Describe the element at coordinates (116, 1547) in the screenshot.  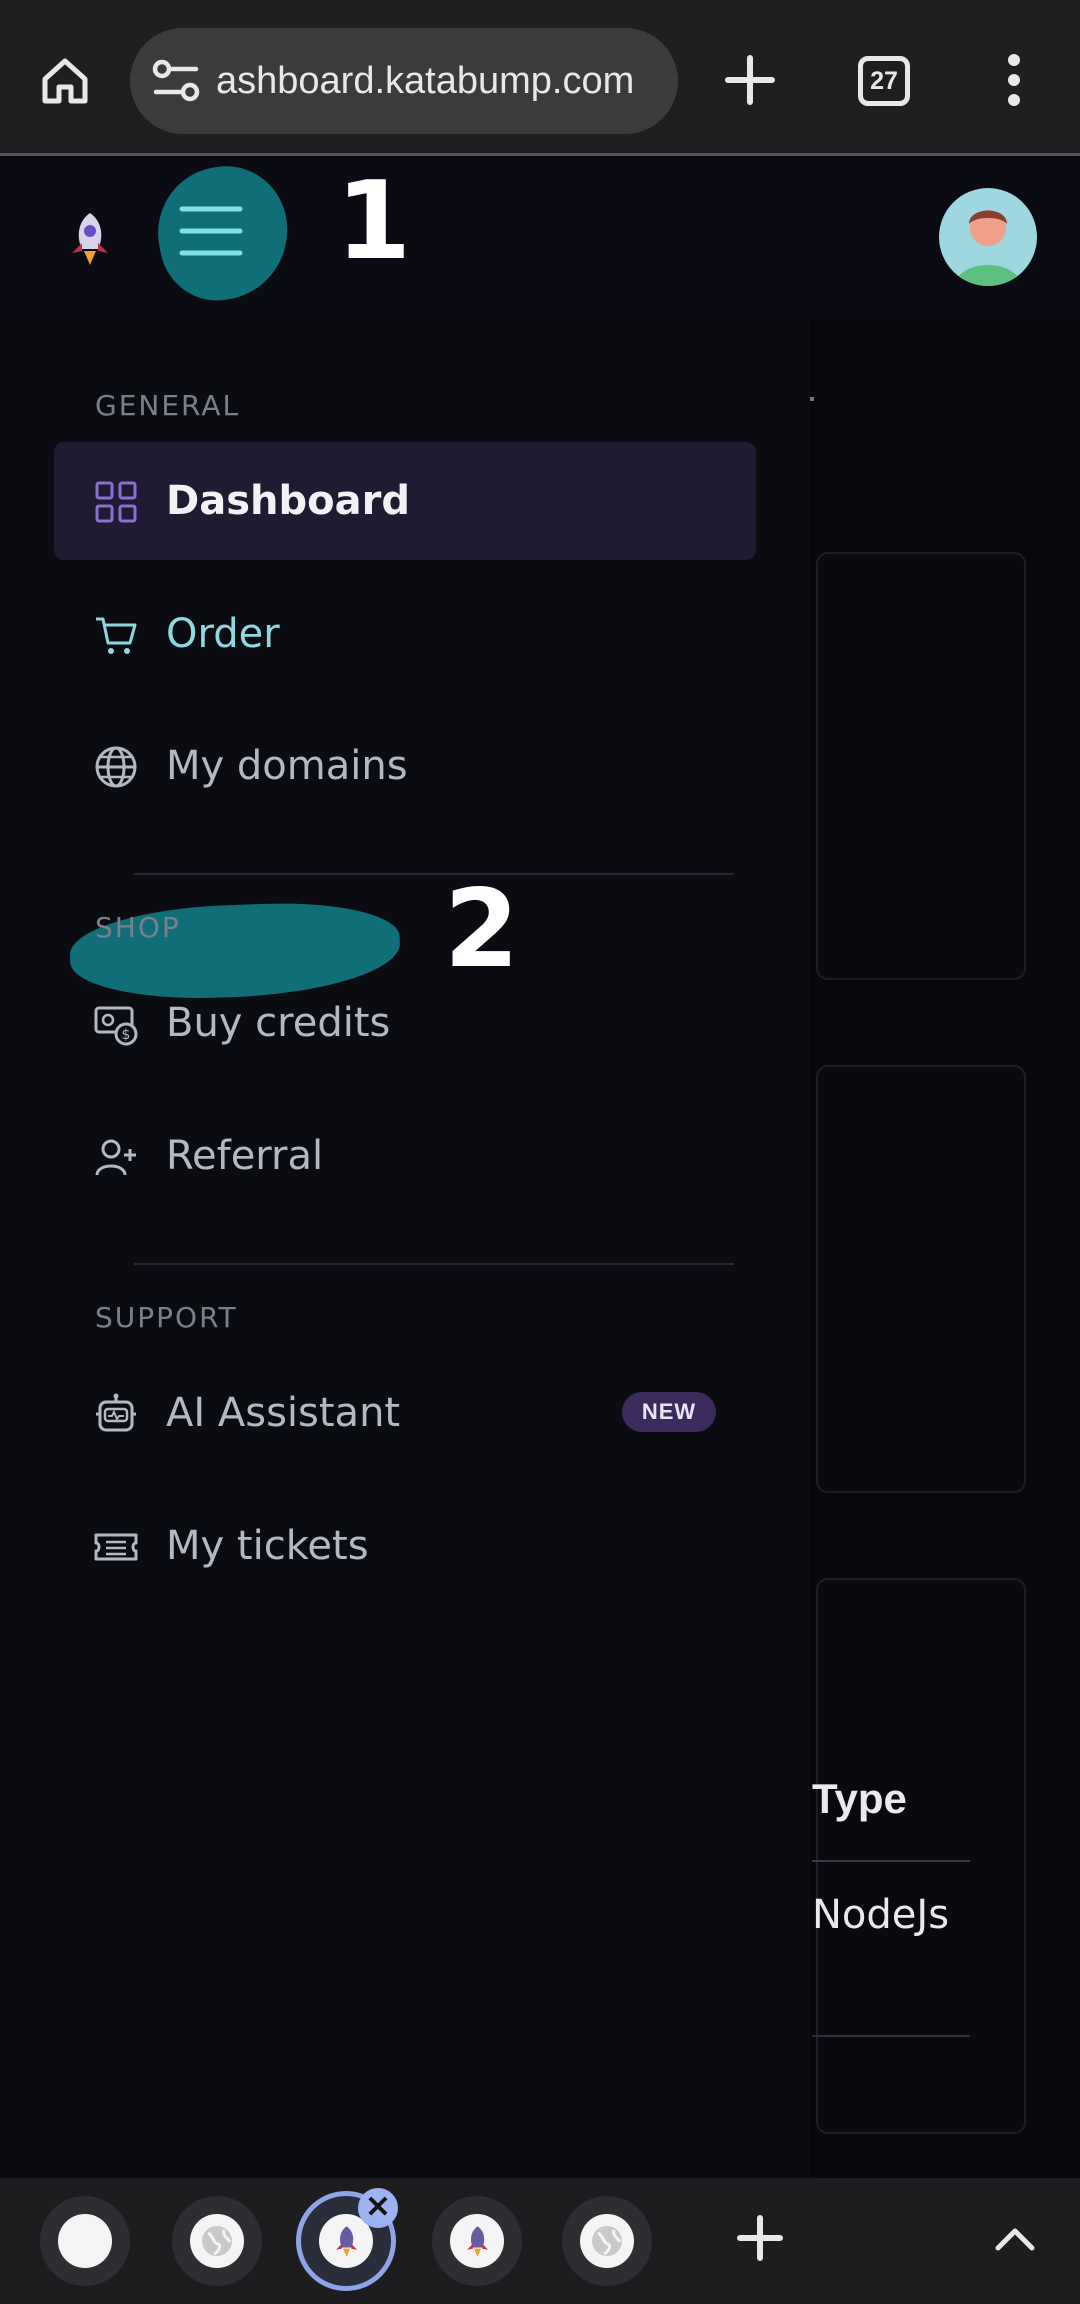
I see `ticket-icon` at that location.